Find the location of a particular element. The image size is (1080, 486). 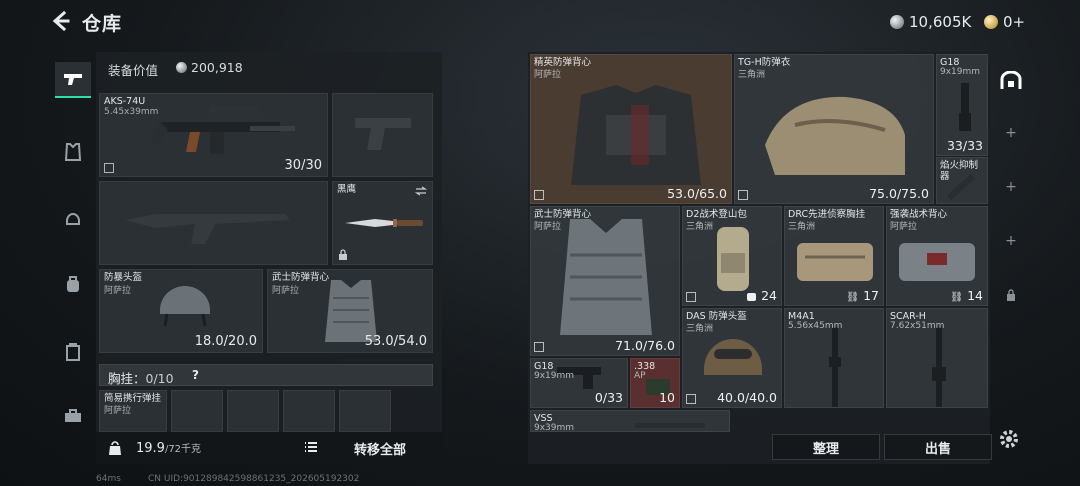

equipment-value: 200,918 is located at coordinates (209, 67).